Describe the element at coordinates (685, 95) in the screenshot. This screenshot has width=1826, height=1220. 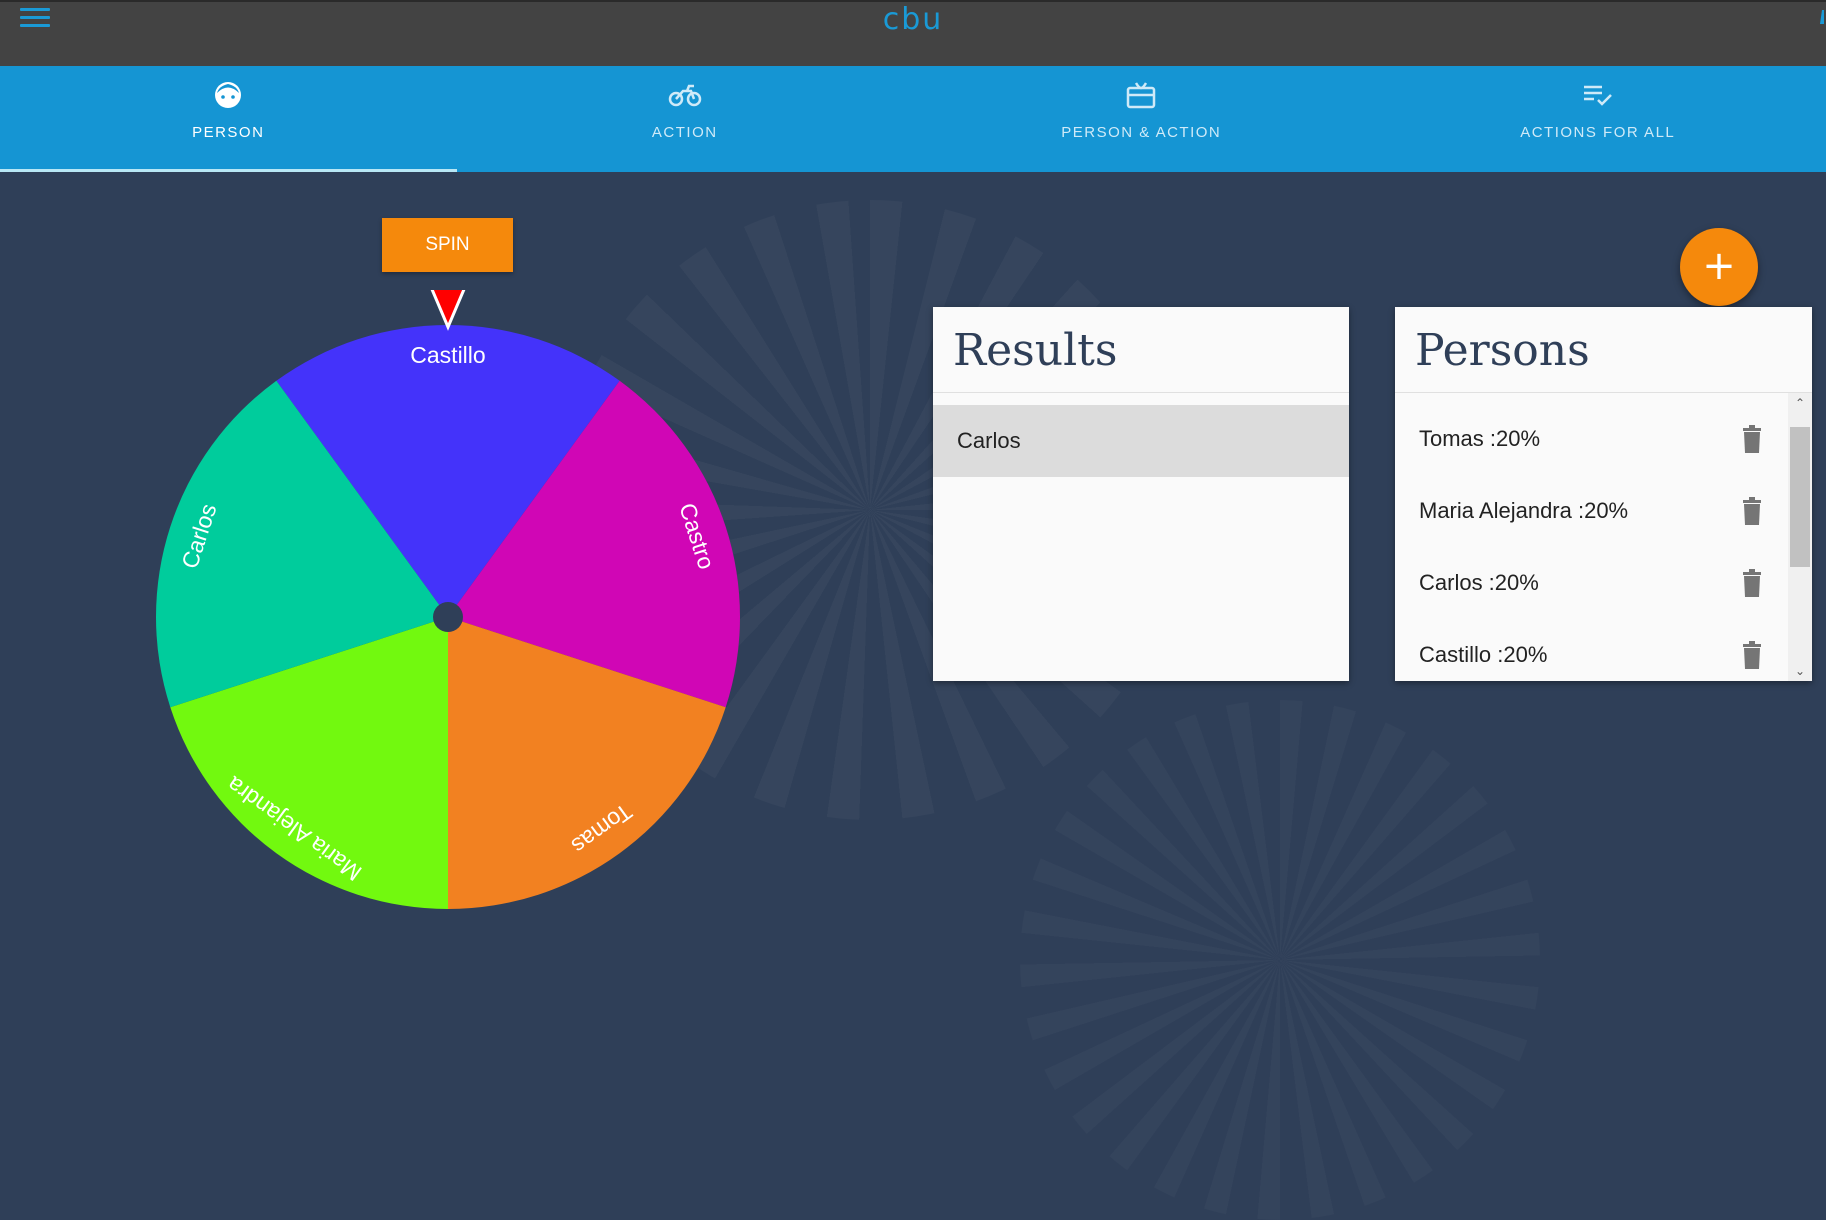
I see `motorcycle-icon` at that location.